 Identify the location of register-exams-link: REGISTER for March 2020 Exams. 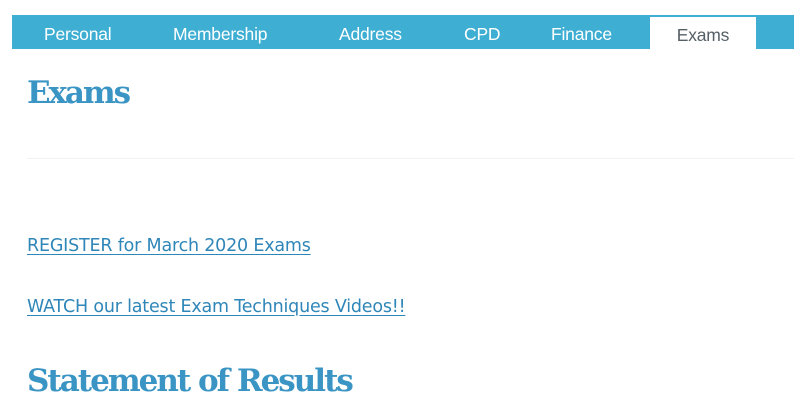
(169, 246).